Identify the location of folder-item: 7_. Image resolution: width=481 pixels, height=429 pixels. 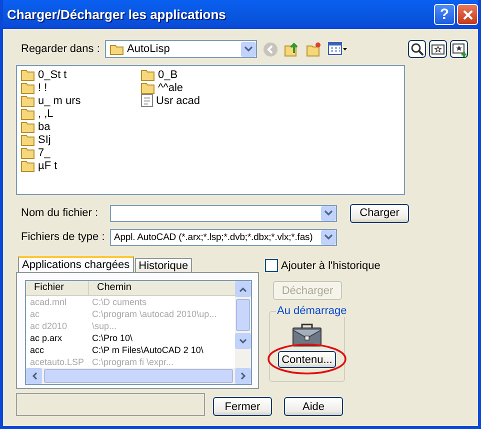
(66, 152).